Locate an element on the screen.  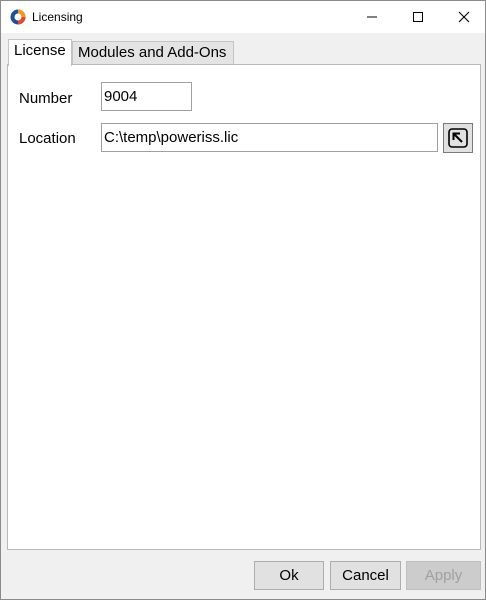
close-button is located at coordinates (463, 17).